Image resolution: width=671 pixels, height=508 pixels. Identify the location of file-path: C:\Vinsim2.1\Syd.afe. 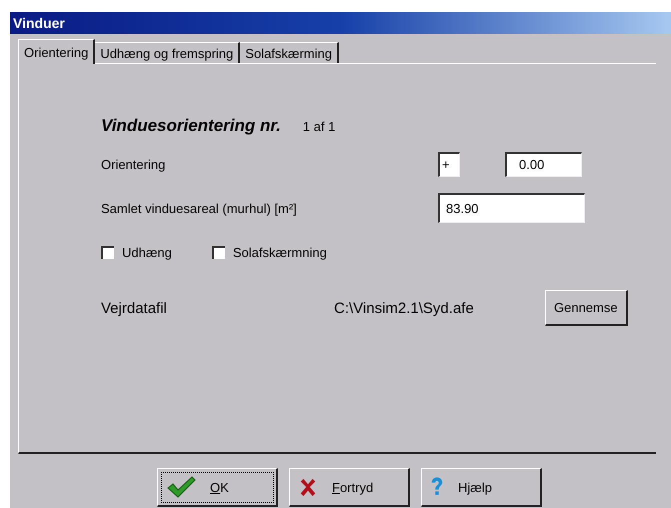
(404, 308).